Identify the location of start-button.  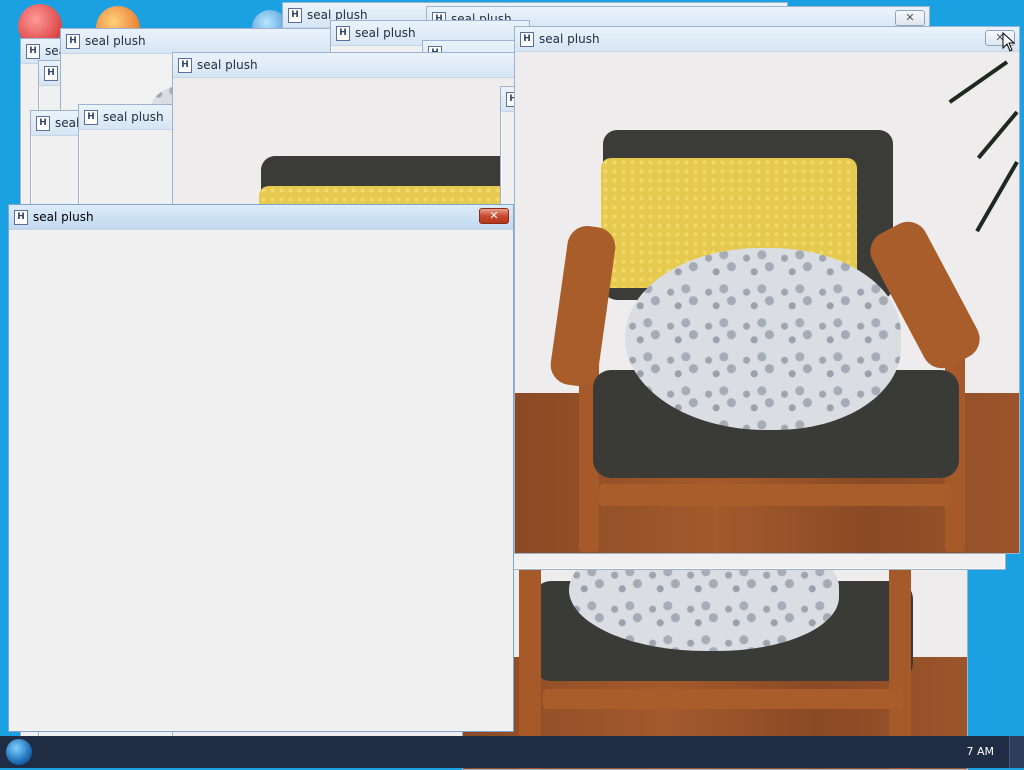
(19, 752).